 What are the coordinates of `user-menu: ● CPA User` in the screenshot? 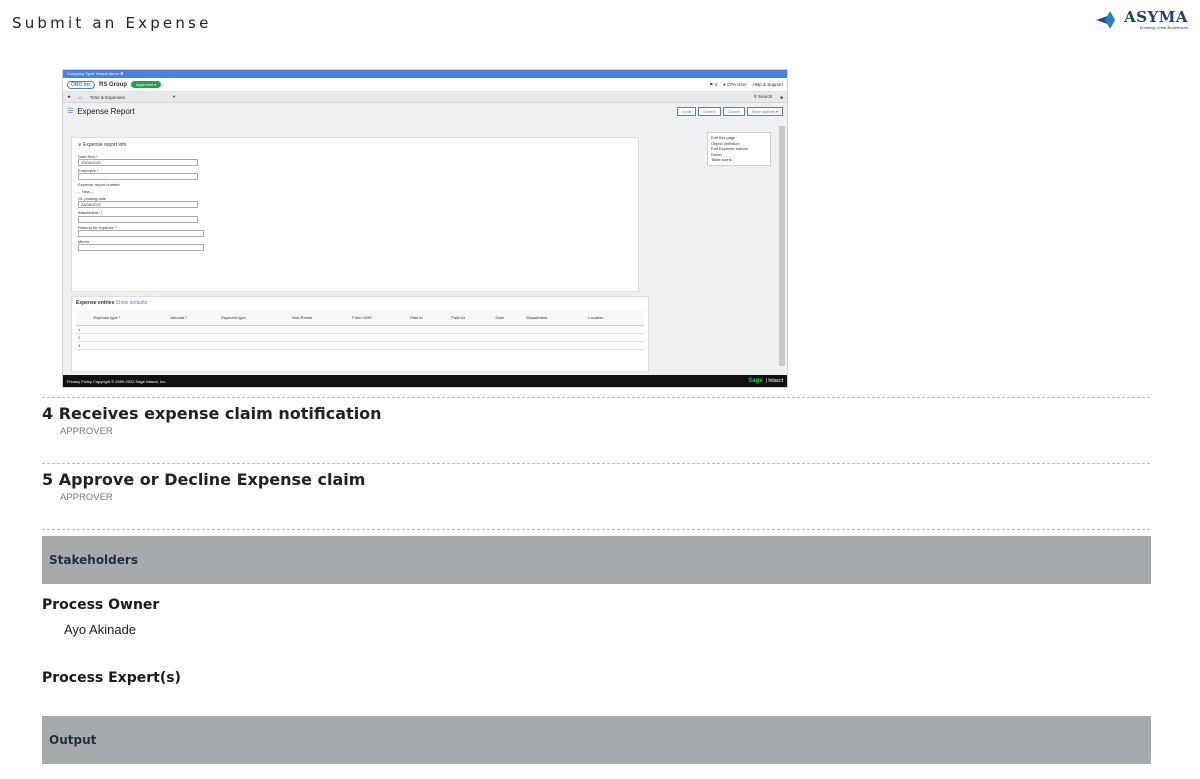 It's located at (734, 85).